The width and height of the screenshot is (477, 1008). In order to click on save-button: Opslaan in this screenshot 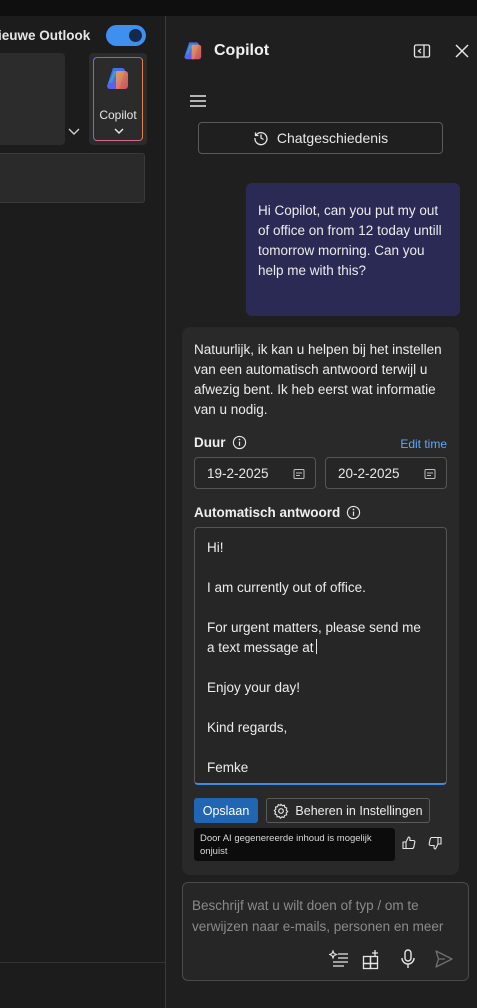, I will do `click(226, 810)`.